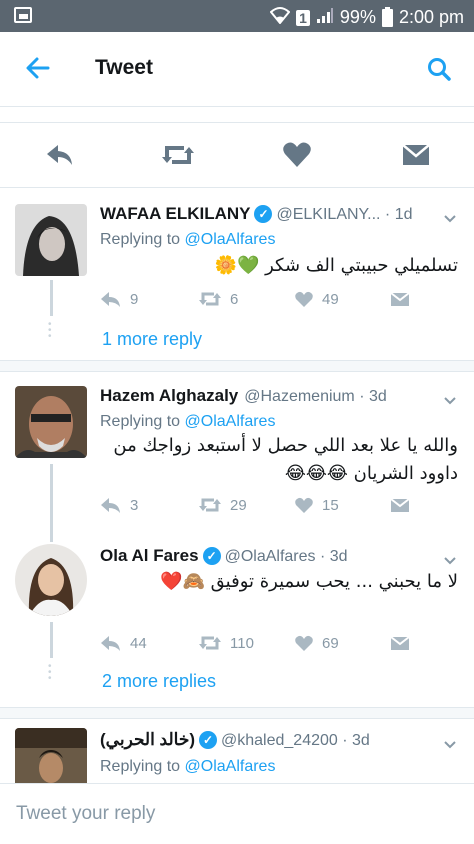 The image size is (474, 844). I want to click on tweet-author: (خالد الحربي) ✓ @khaled_24200 · 3d, so click(235, 740).